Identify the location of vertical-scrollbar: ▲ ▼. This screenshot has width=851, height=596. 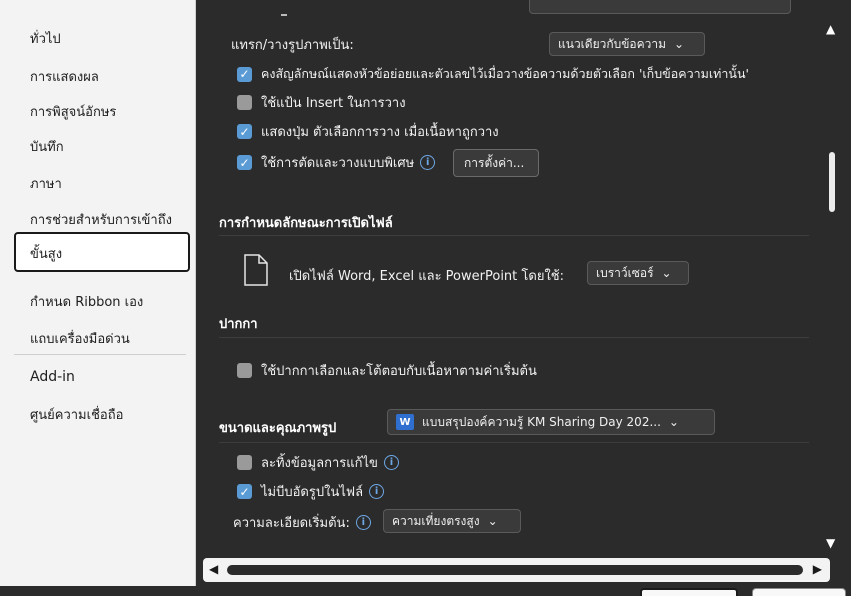
(832, 283).